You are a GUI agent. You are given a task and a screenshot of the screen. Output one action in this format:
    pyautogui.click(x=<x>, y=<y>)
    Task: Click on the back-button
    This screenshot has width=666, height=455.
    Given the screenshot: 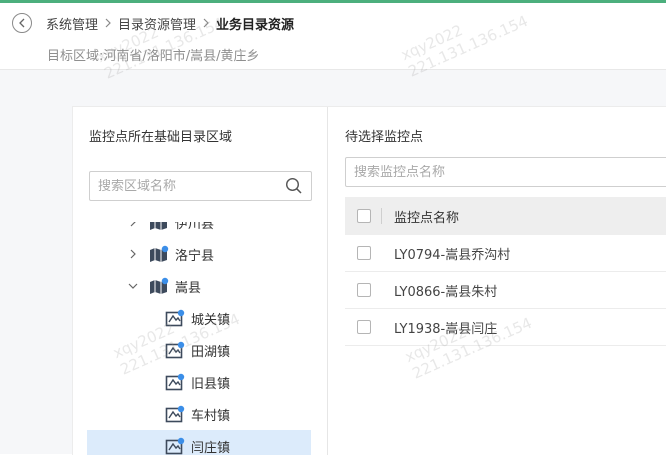 What is the action you would take?
    pyautogui.click(x=22, y=23)
    